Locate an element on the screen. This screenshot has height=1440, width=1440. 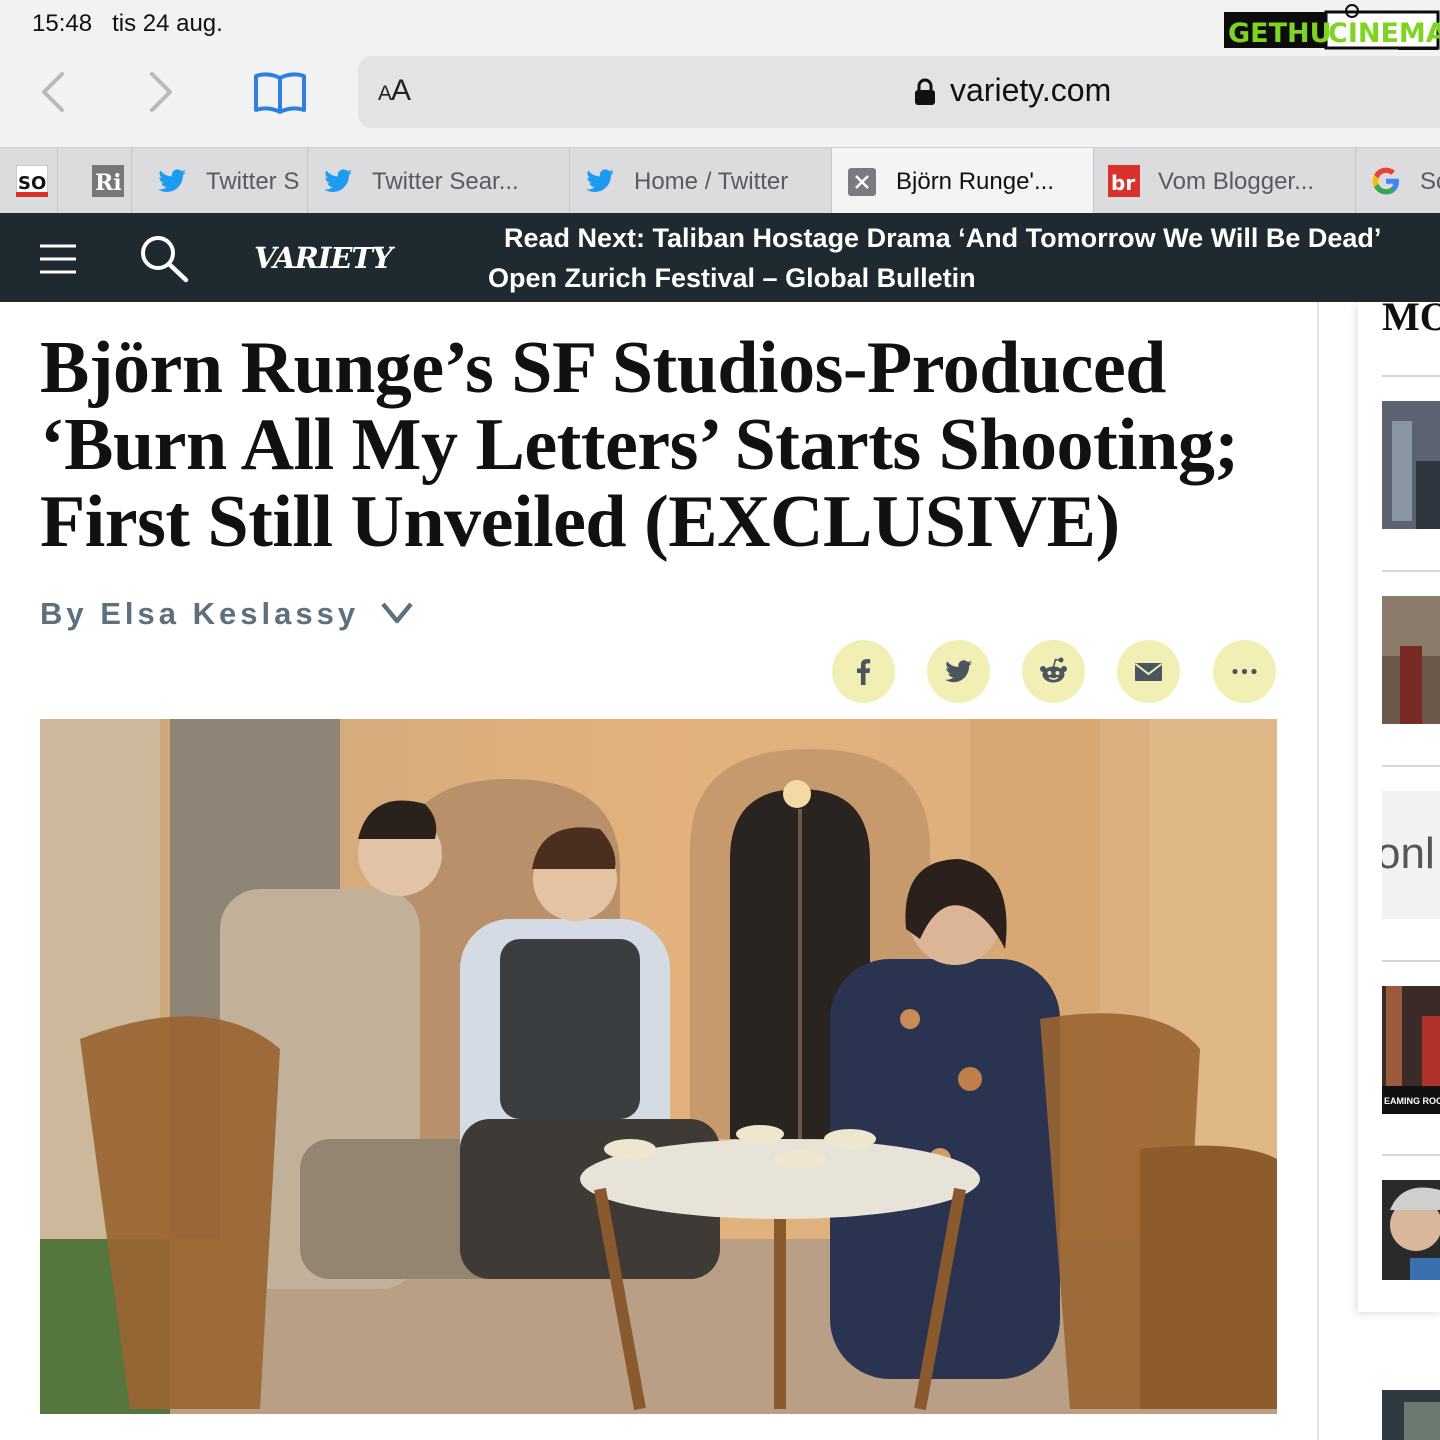
read-next-link-line2: Open Zurich Festival – Global Bulletin is located at coordinates (732, 278).